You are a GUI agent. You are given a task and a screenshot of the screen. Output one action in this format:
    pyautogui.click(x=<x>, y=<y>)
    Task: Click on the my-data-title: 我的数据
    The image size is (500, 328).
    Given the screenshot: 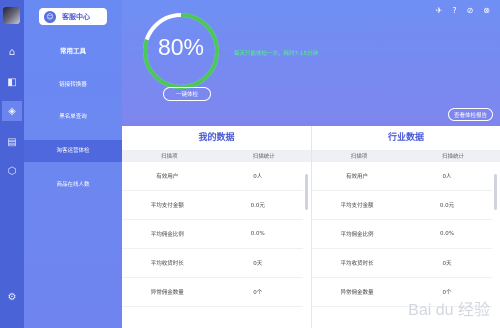 What is the action you would take?
    pyautogui.click(x=216, y=138)
    